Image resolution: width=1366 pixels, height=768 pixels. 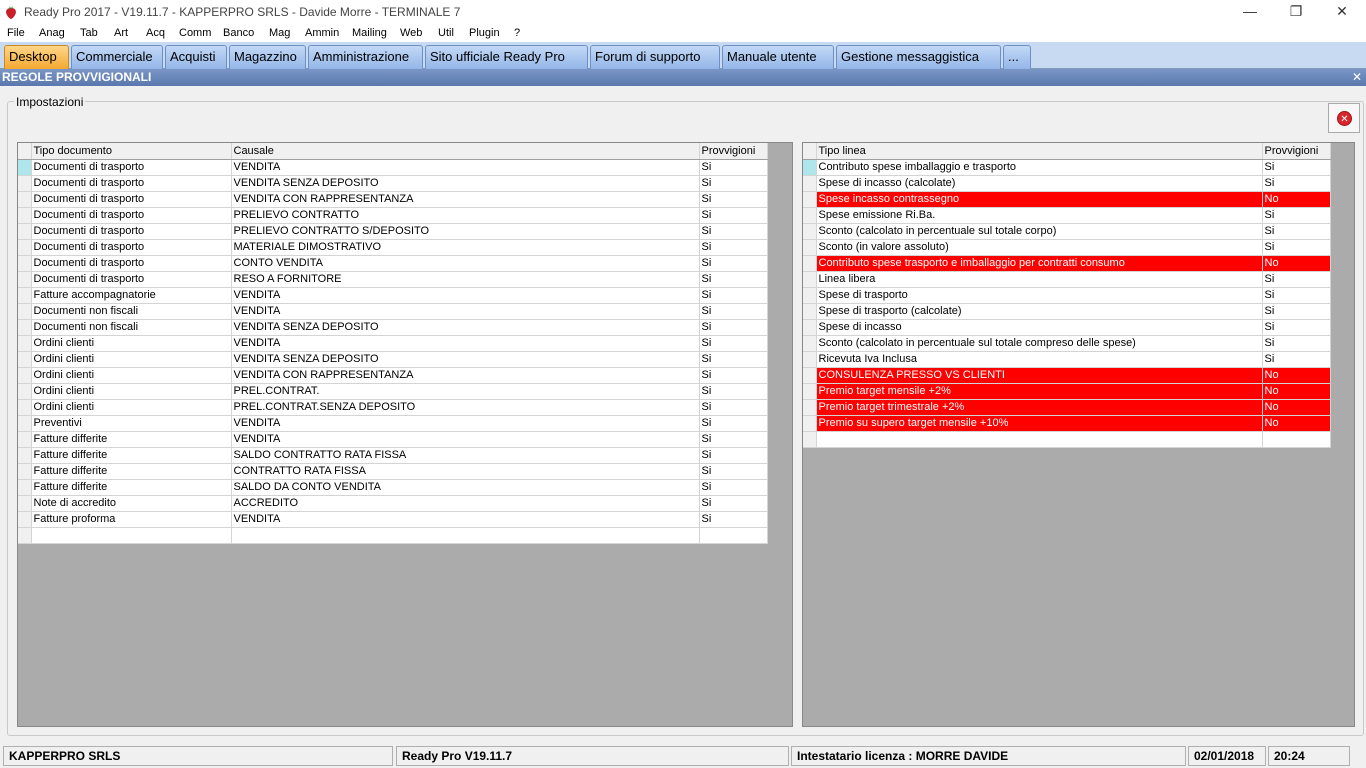 What do you see at coordinates (393, 311) in the screenshot?
I see `table-row: Documenti non fiscali VENDITA Si` at bounding box center [393, 311].